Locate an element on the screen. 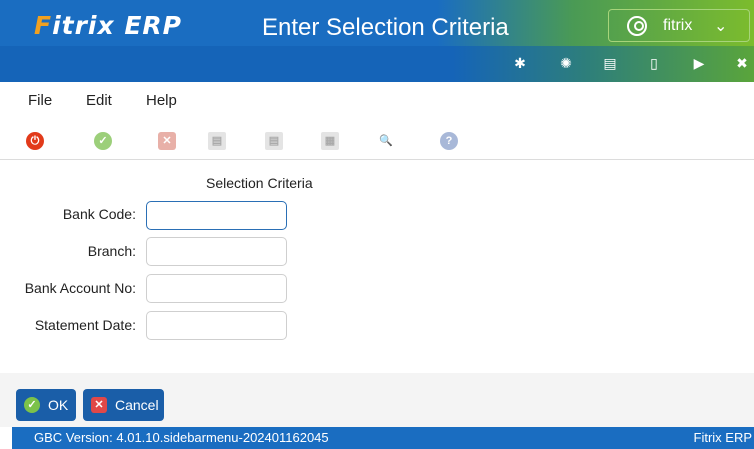 Image resolution: width=754 pixels, height=449 pixels. ok-button: ✓ OK is located at coordinates (46, 405).